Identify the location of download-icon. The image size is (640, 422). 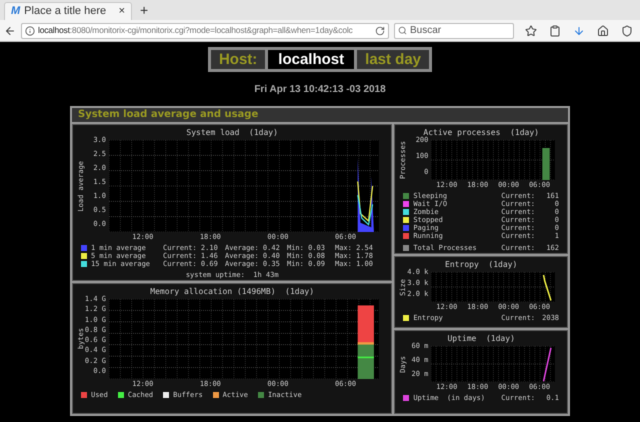
(579, 30).